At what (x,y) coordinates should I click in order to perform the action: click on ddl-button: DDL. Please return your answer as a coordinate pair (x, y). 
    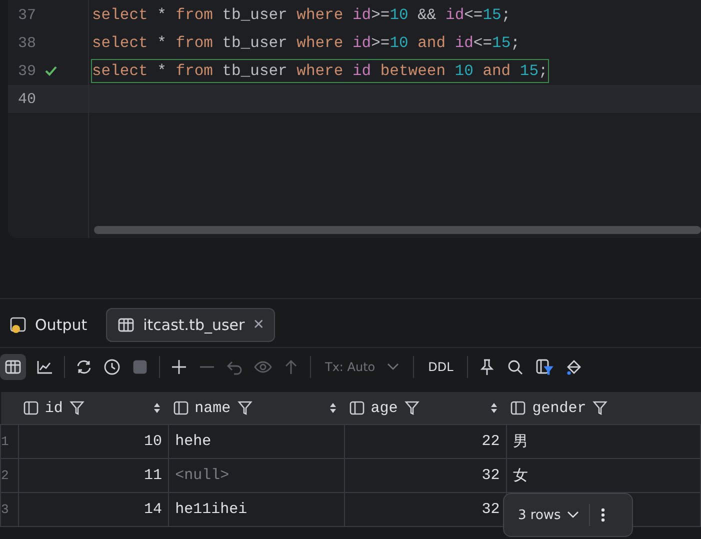
    Looking at the image, I should click on (441, 367).